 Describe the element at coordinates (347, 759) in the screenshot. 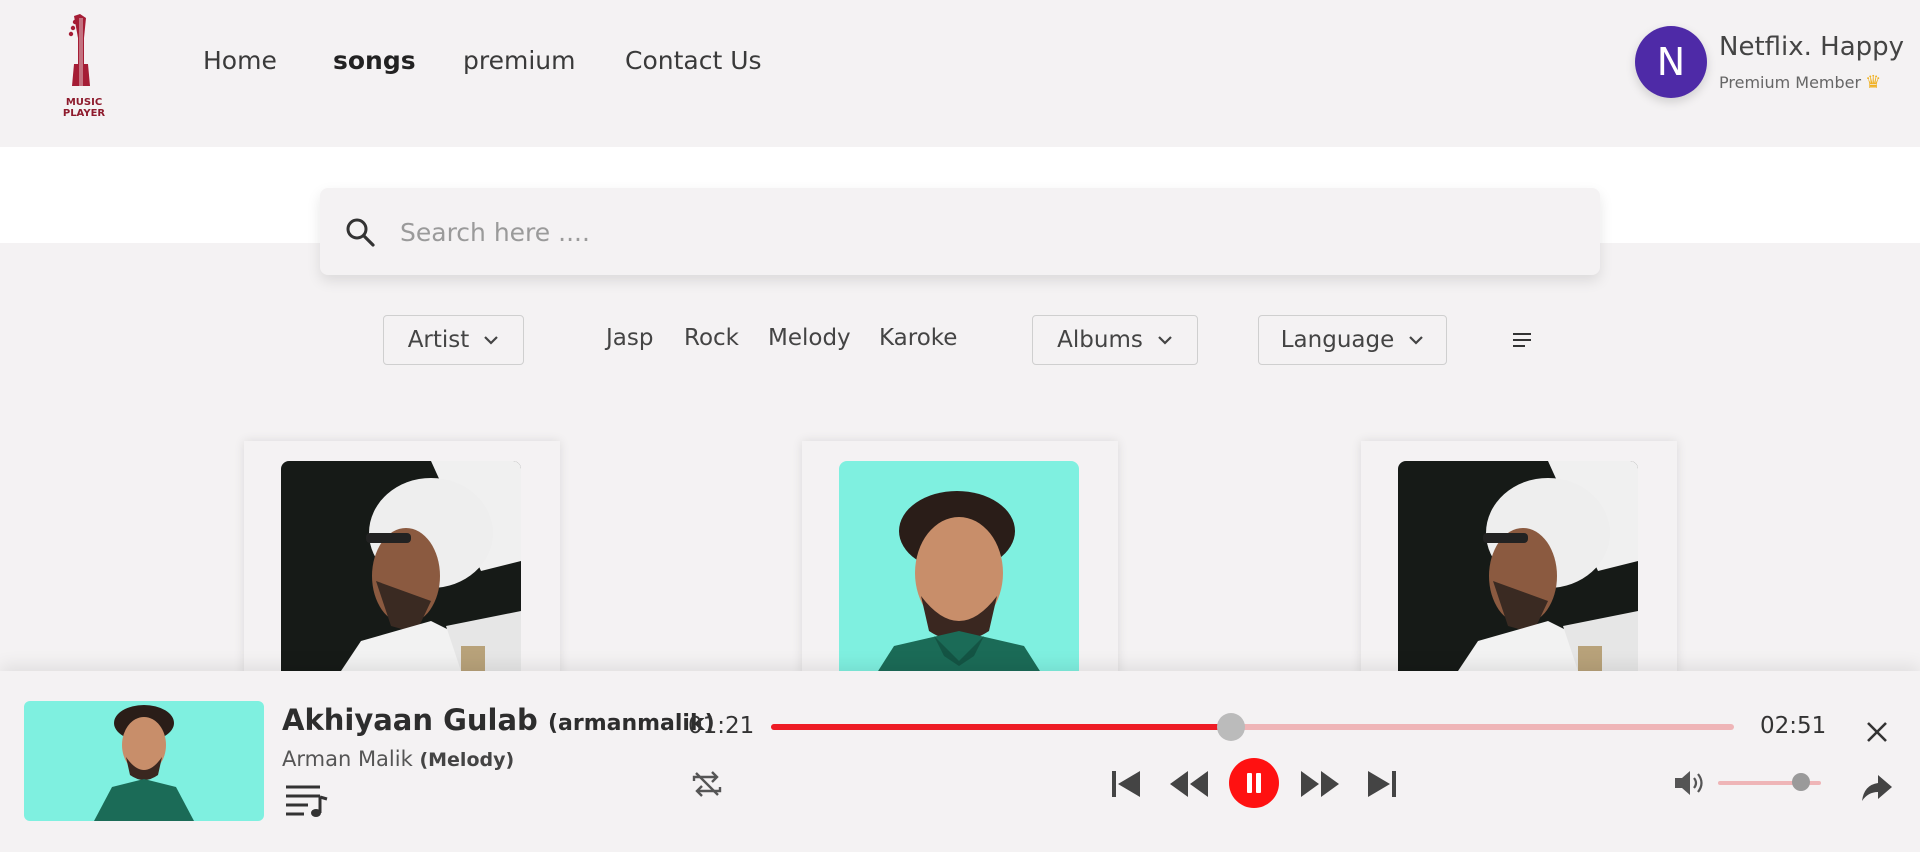

I see `song-artist-name: Arman Malik` at that location.